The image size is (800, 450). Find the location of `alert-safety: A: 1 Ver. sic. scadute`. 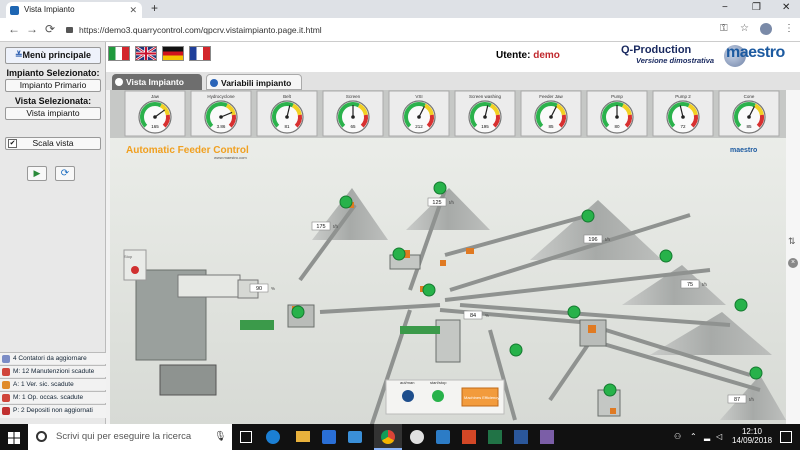

alert-safety: A: 1 Ver. sic. scadute is located at coordinates (53, 384).